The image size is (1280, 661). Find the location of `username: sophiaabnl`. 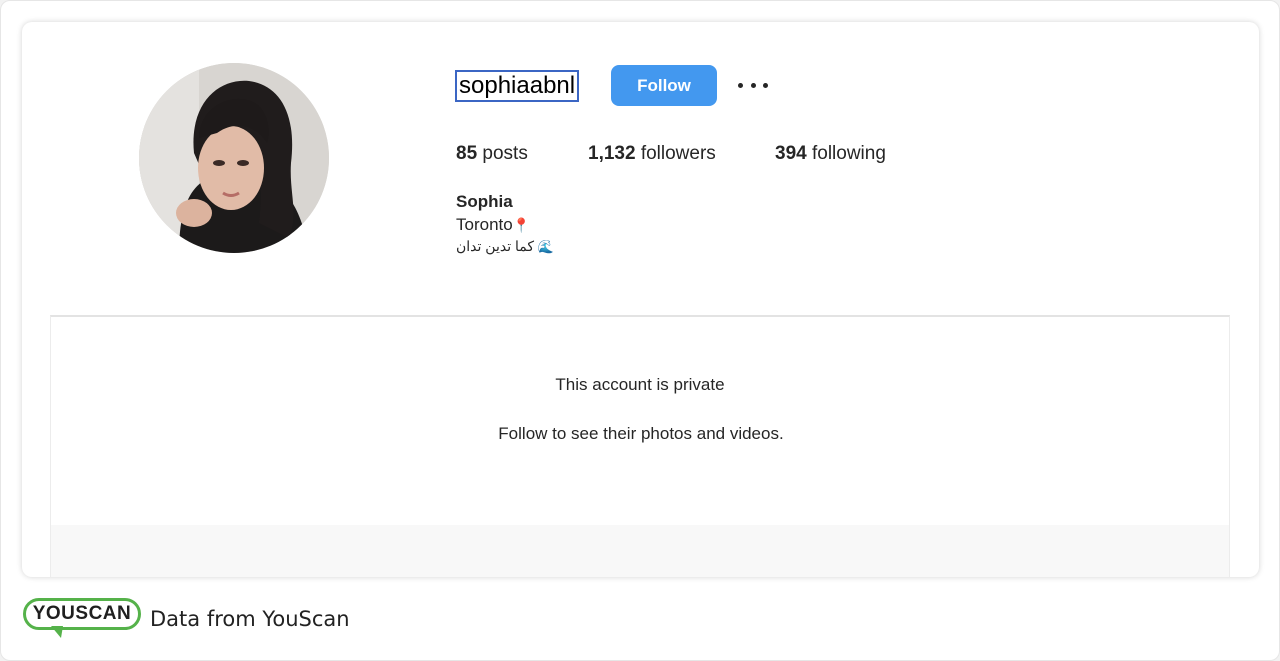

username: sophiaabnl is located at coordinates (517, 86).